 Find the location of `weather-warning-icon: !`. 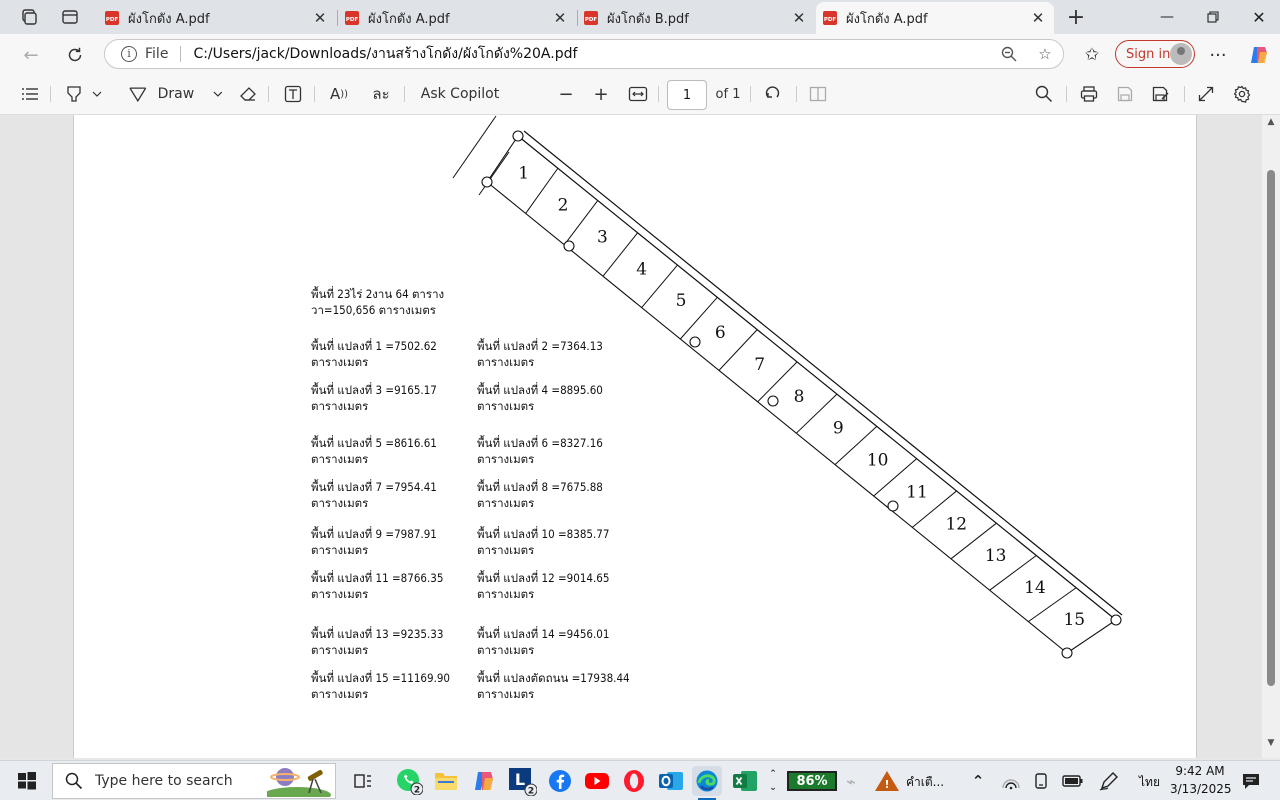

weather-warning-icon: ! is located at coordinates (887, 781).